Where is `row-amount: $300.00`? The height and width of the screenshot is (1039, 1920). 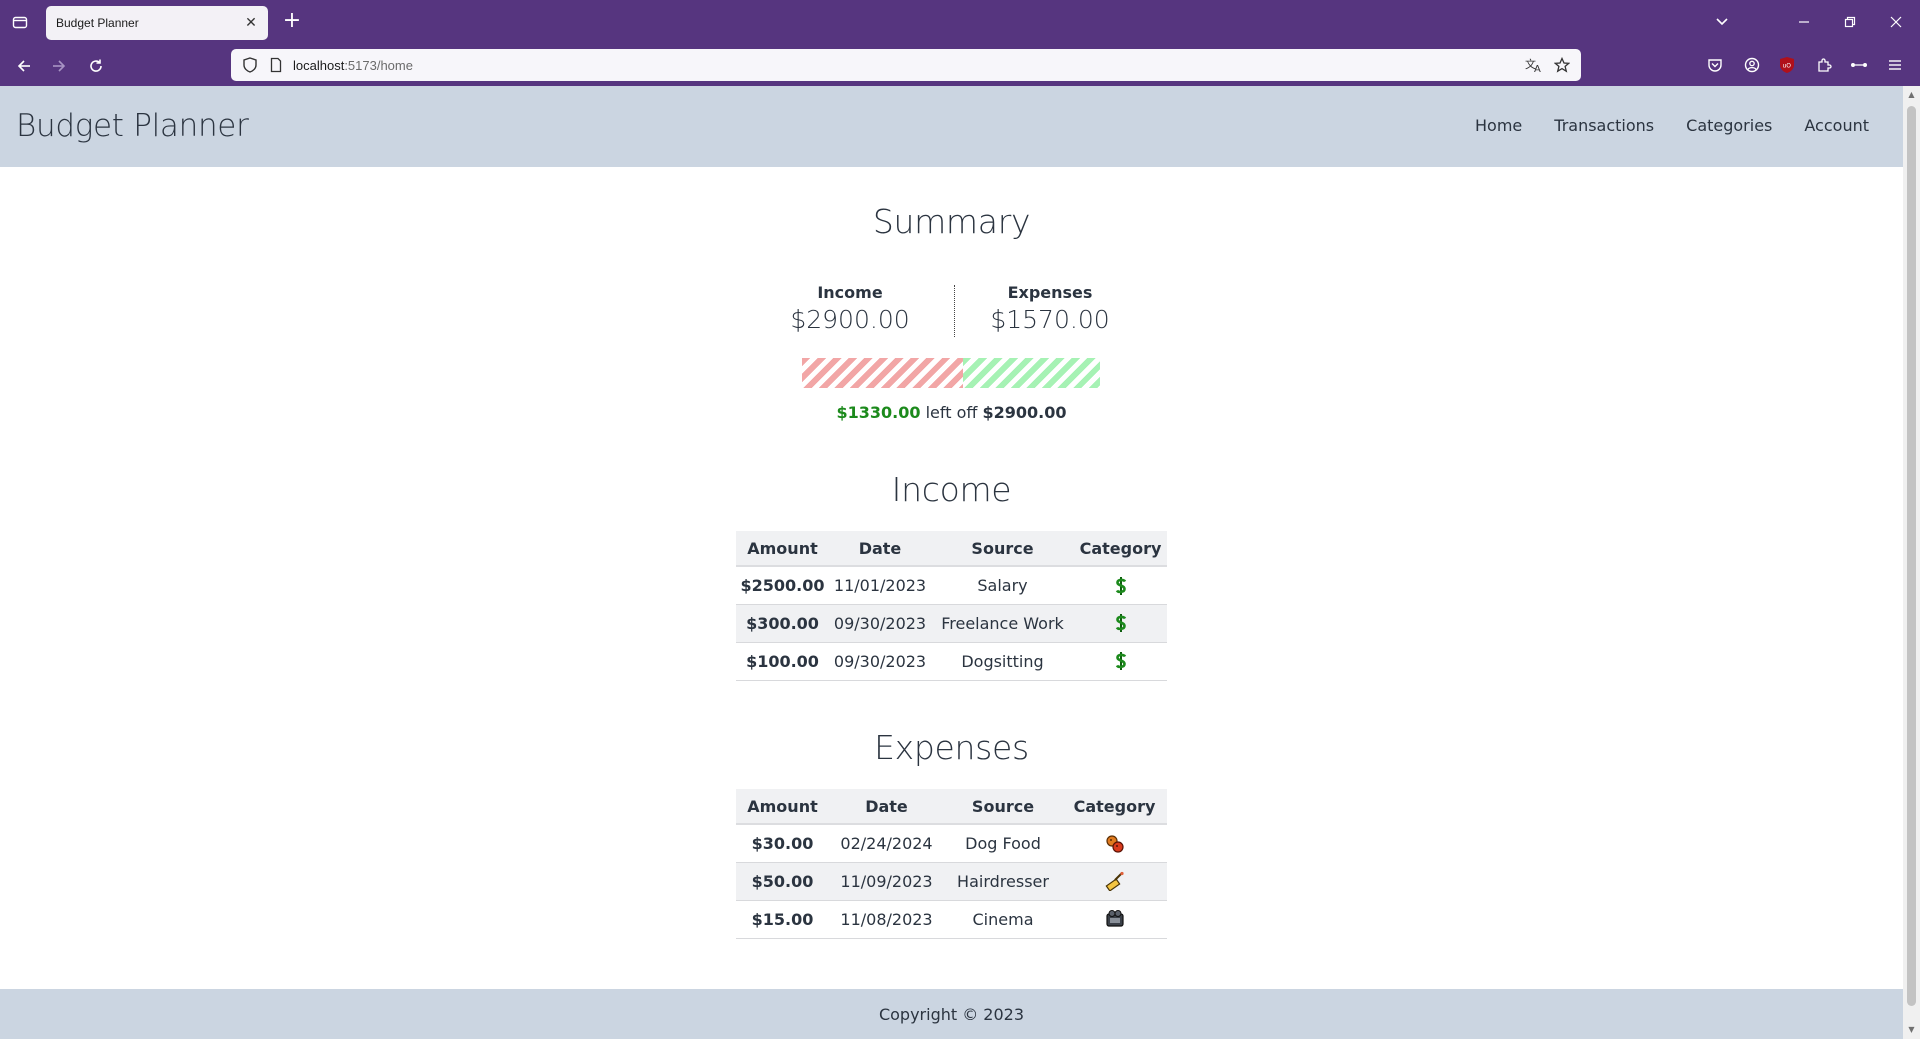
row-amount: $300.00 is located at coordinates (782, 623).